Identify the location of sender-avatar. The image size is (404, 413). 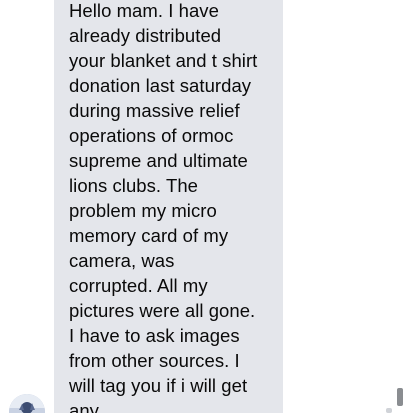
(27, 403).